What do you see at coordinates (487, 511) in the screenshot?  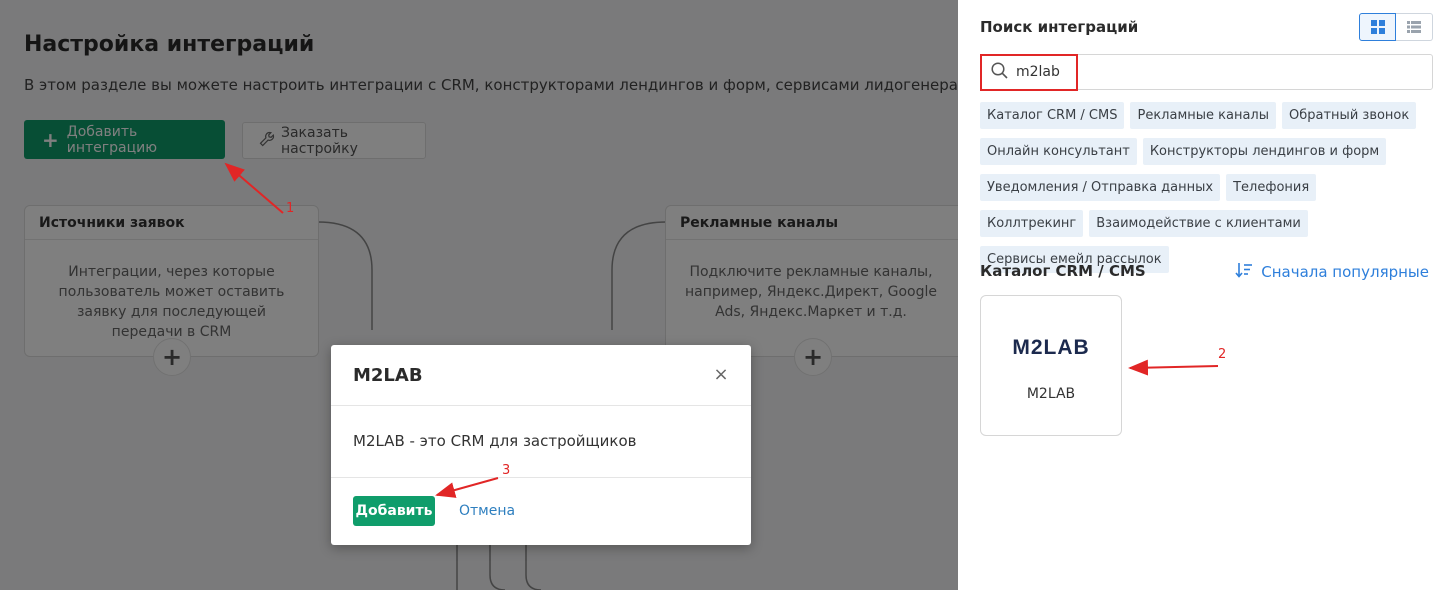 I see `modal-cancel-link: Отмена` at bounding box center [487, 511].